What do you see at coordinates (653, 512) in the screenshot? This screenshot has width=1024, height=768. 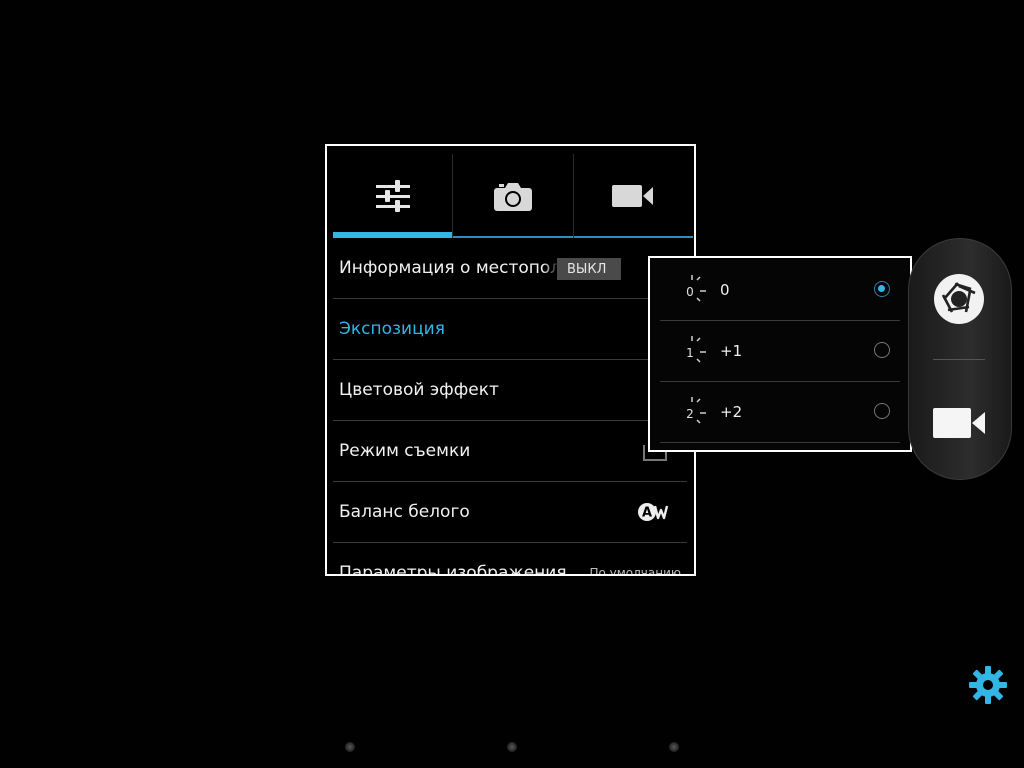 I see `auto-white-balance-icon: A` at bounding box center [653, 512].